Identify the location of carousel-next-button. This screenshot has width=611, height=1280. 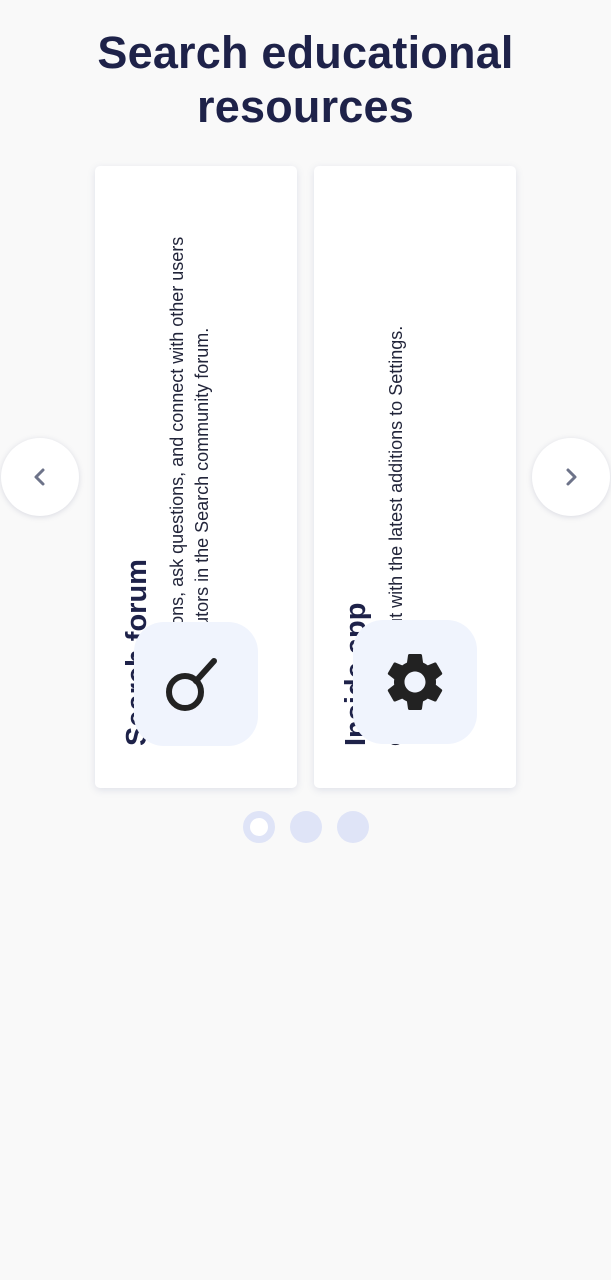
(571, 477).